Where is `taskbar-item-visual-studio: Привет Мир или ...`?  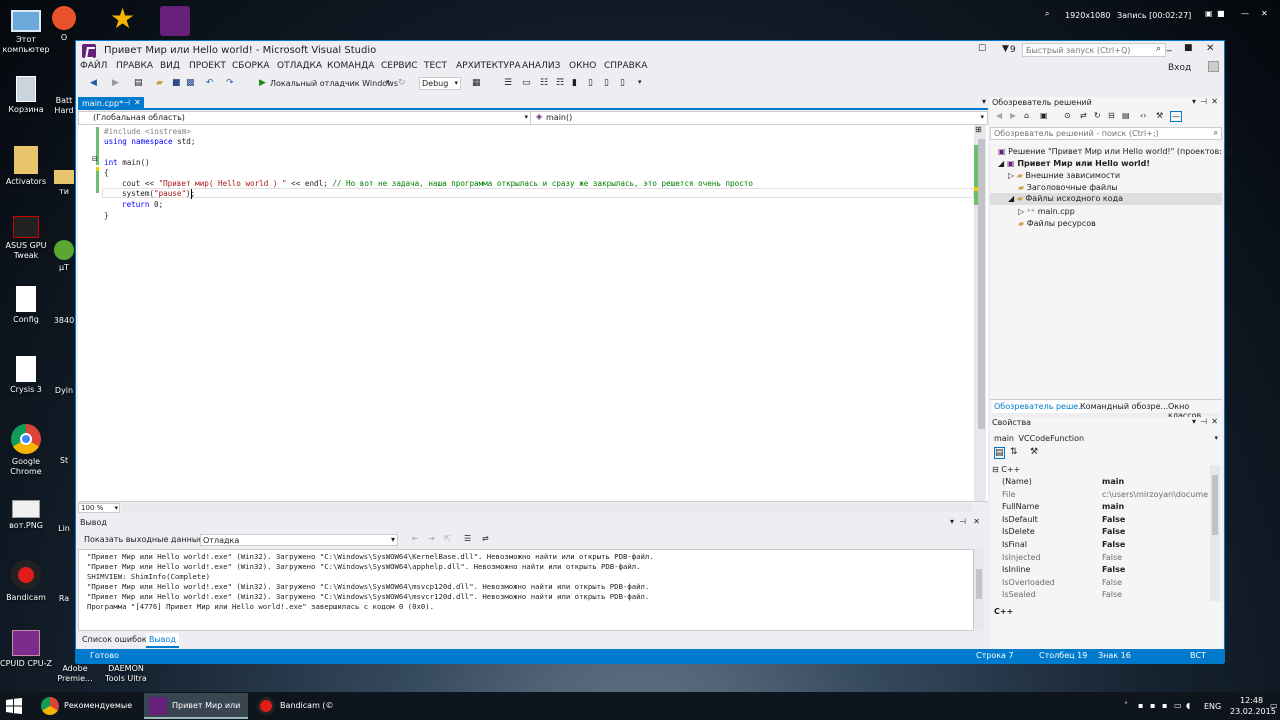
taskbar-item-visual-studio: Привет Мир или ... is located at coordinates (196, 706).